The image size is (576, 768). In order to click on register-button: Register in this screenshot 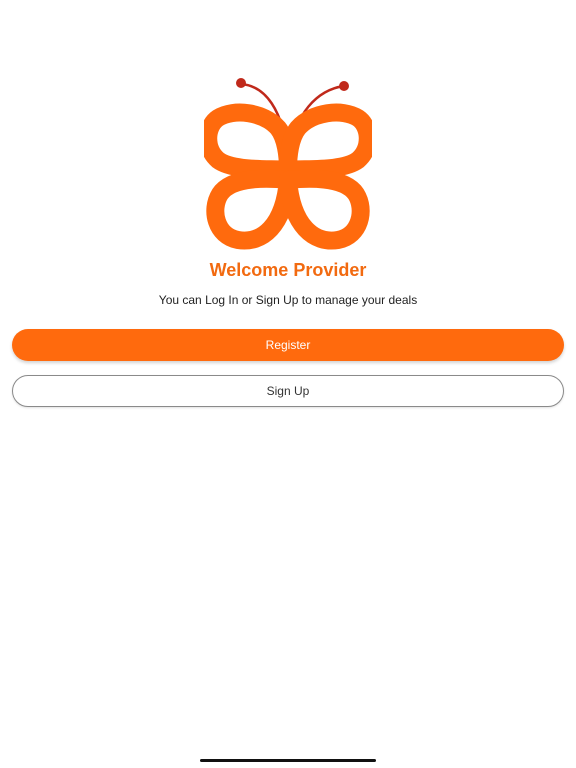, I will do `click(288, 345)`.